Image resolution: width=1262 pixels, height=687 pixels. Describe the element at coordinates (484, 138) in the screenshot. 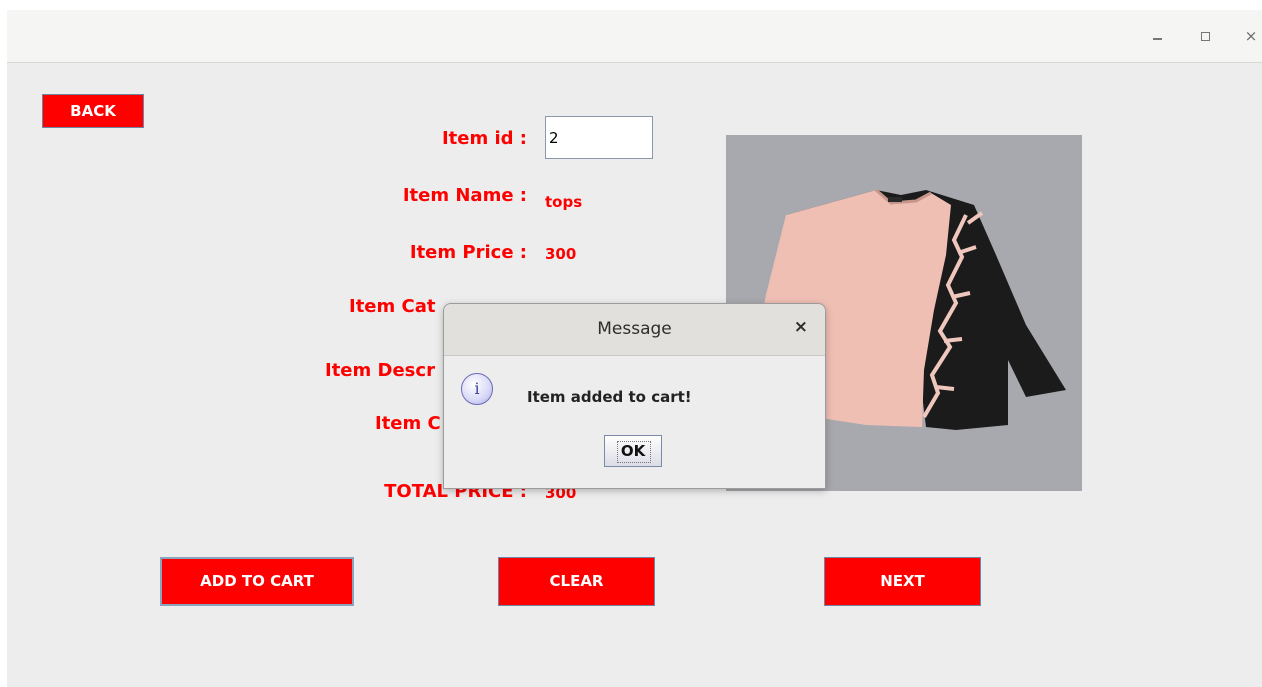

I see `item-id-label: Item id :` at that location.